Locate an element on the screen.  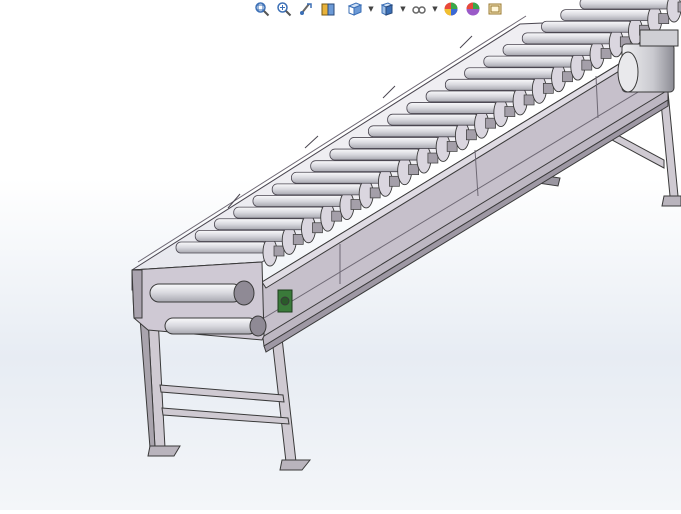
hide-show-items-button is located at coordinates (419, 9).